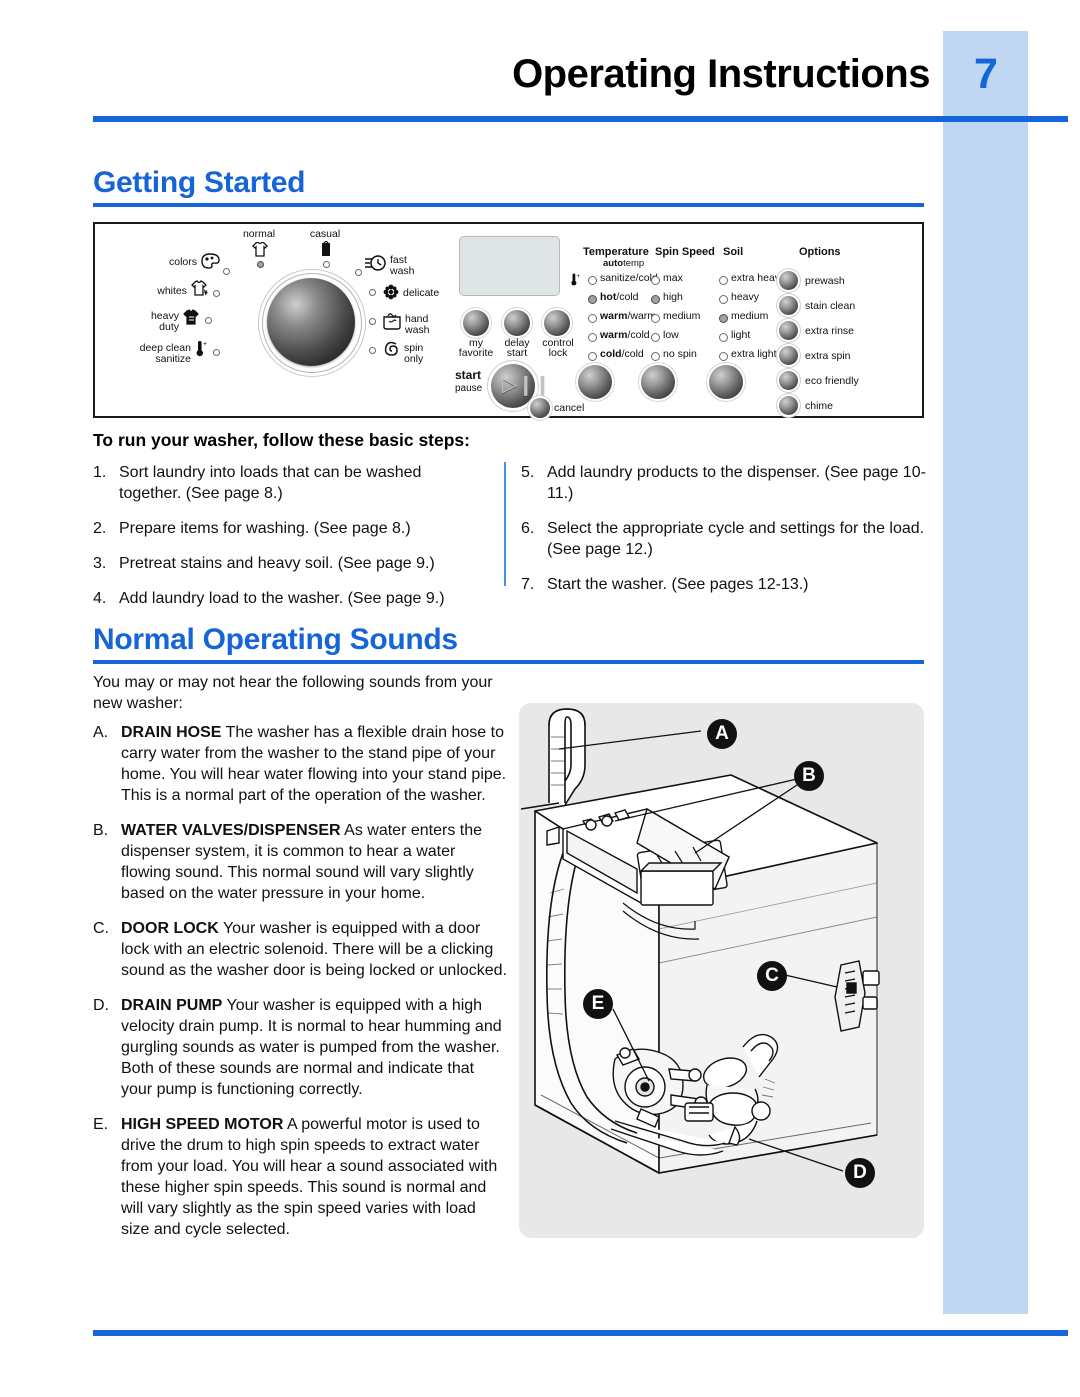 This screenshot has width=1080, height=1397. Describe the element at coordinates (828, 356) in the screenshot. I see `label-extra-spin: extra spin` at that location.